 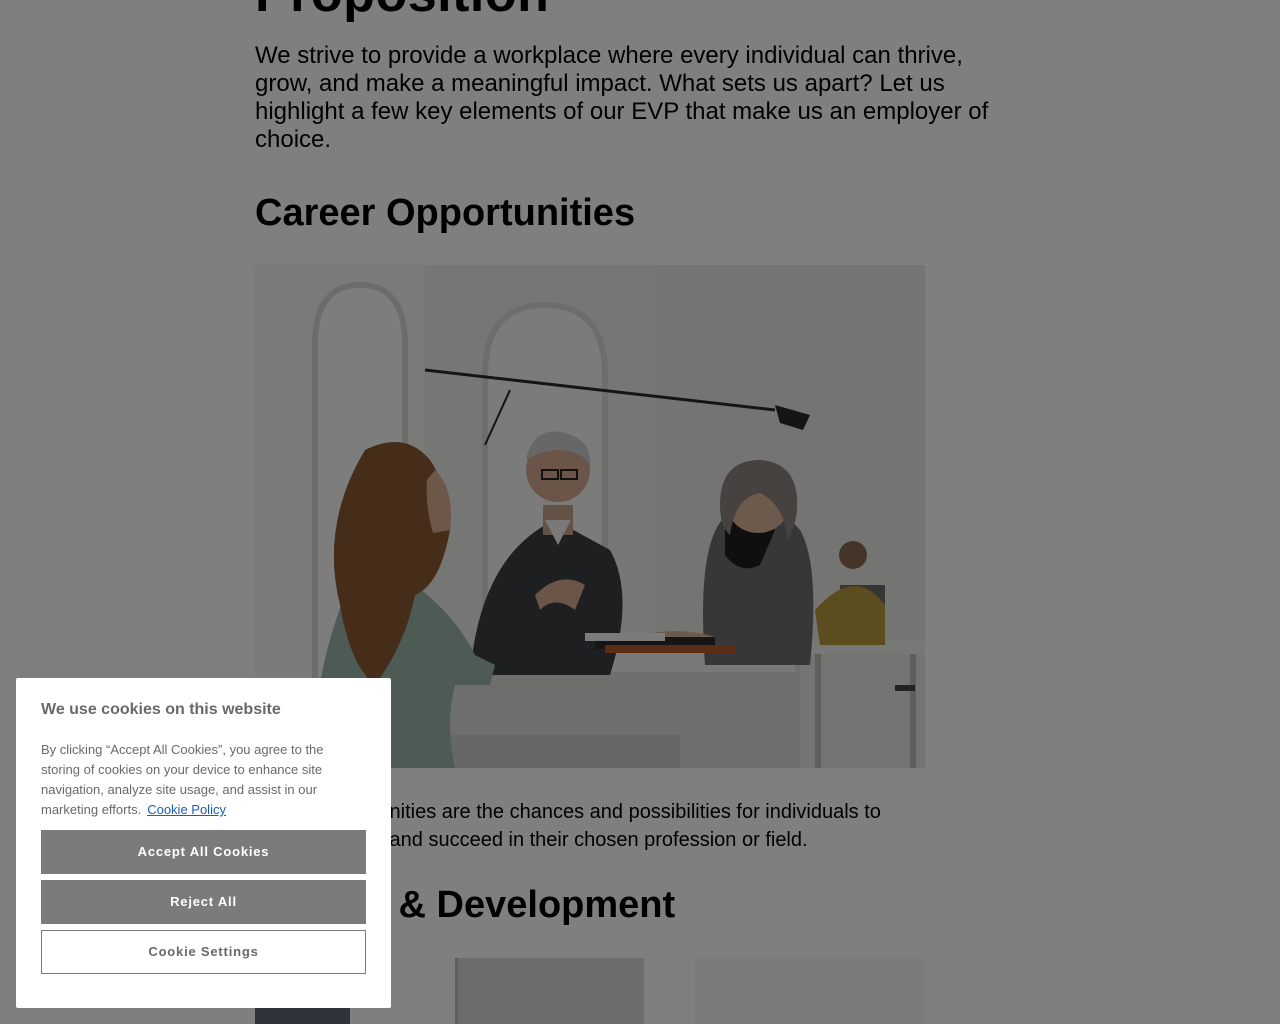 What do you see at coordinates (186, 809) in the screenshot?
I see `cookie-policy-link: Cookie Policy` at bounding box center [186, 809].